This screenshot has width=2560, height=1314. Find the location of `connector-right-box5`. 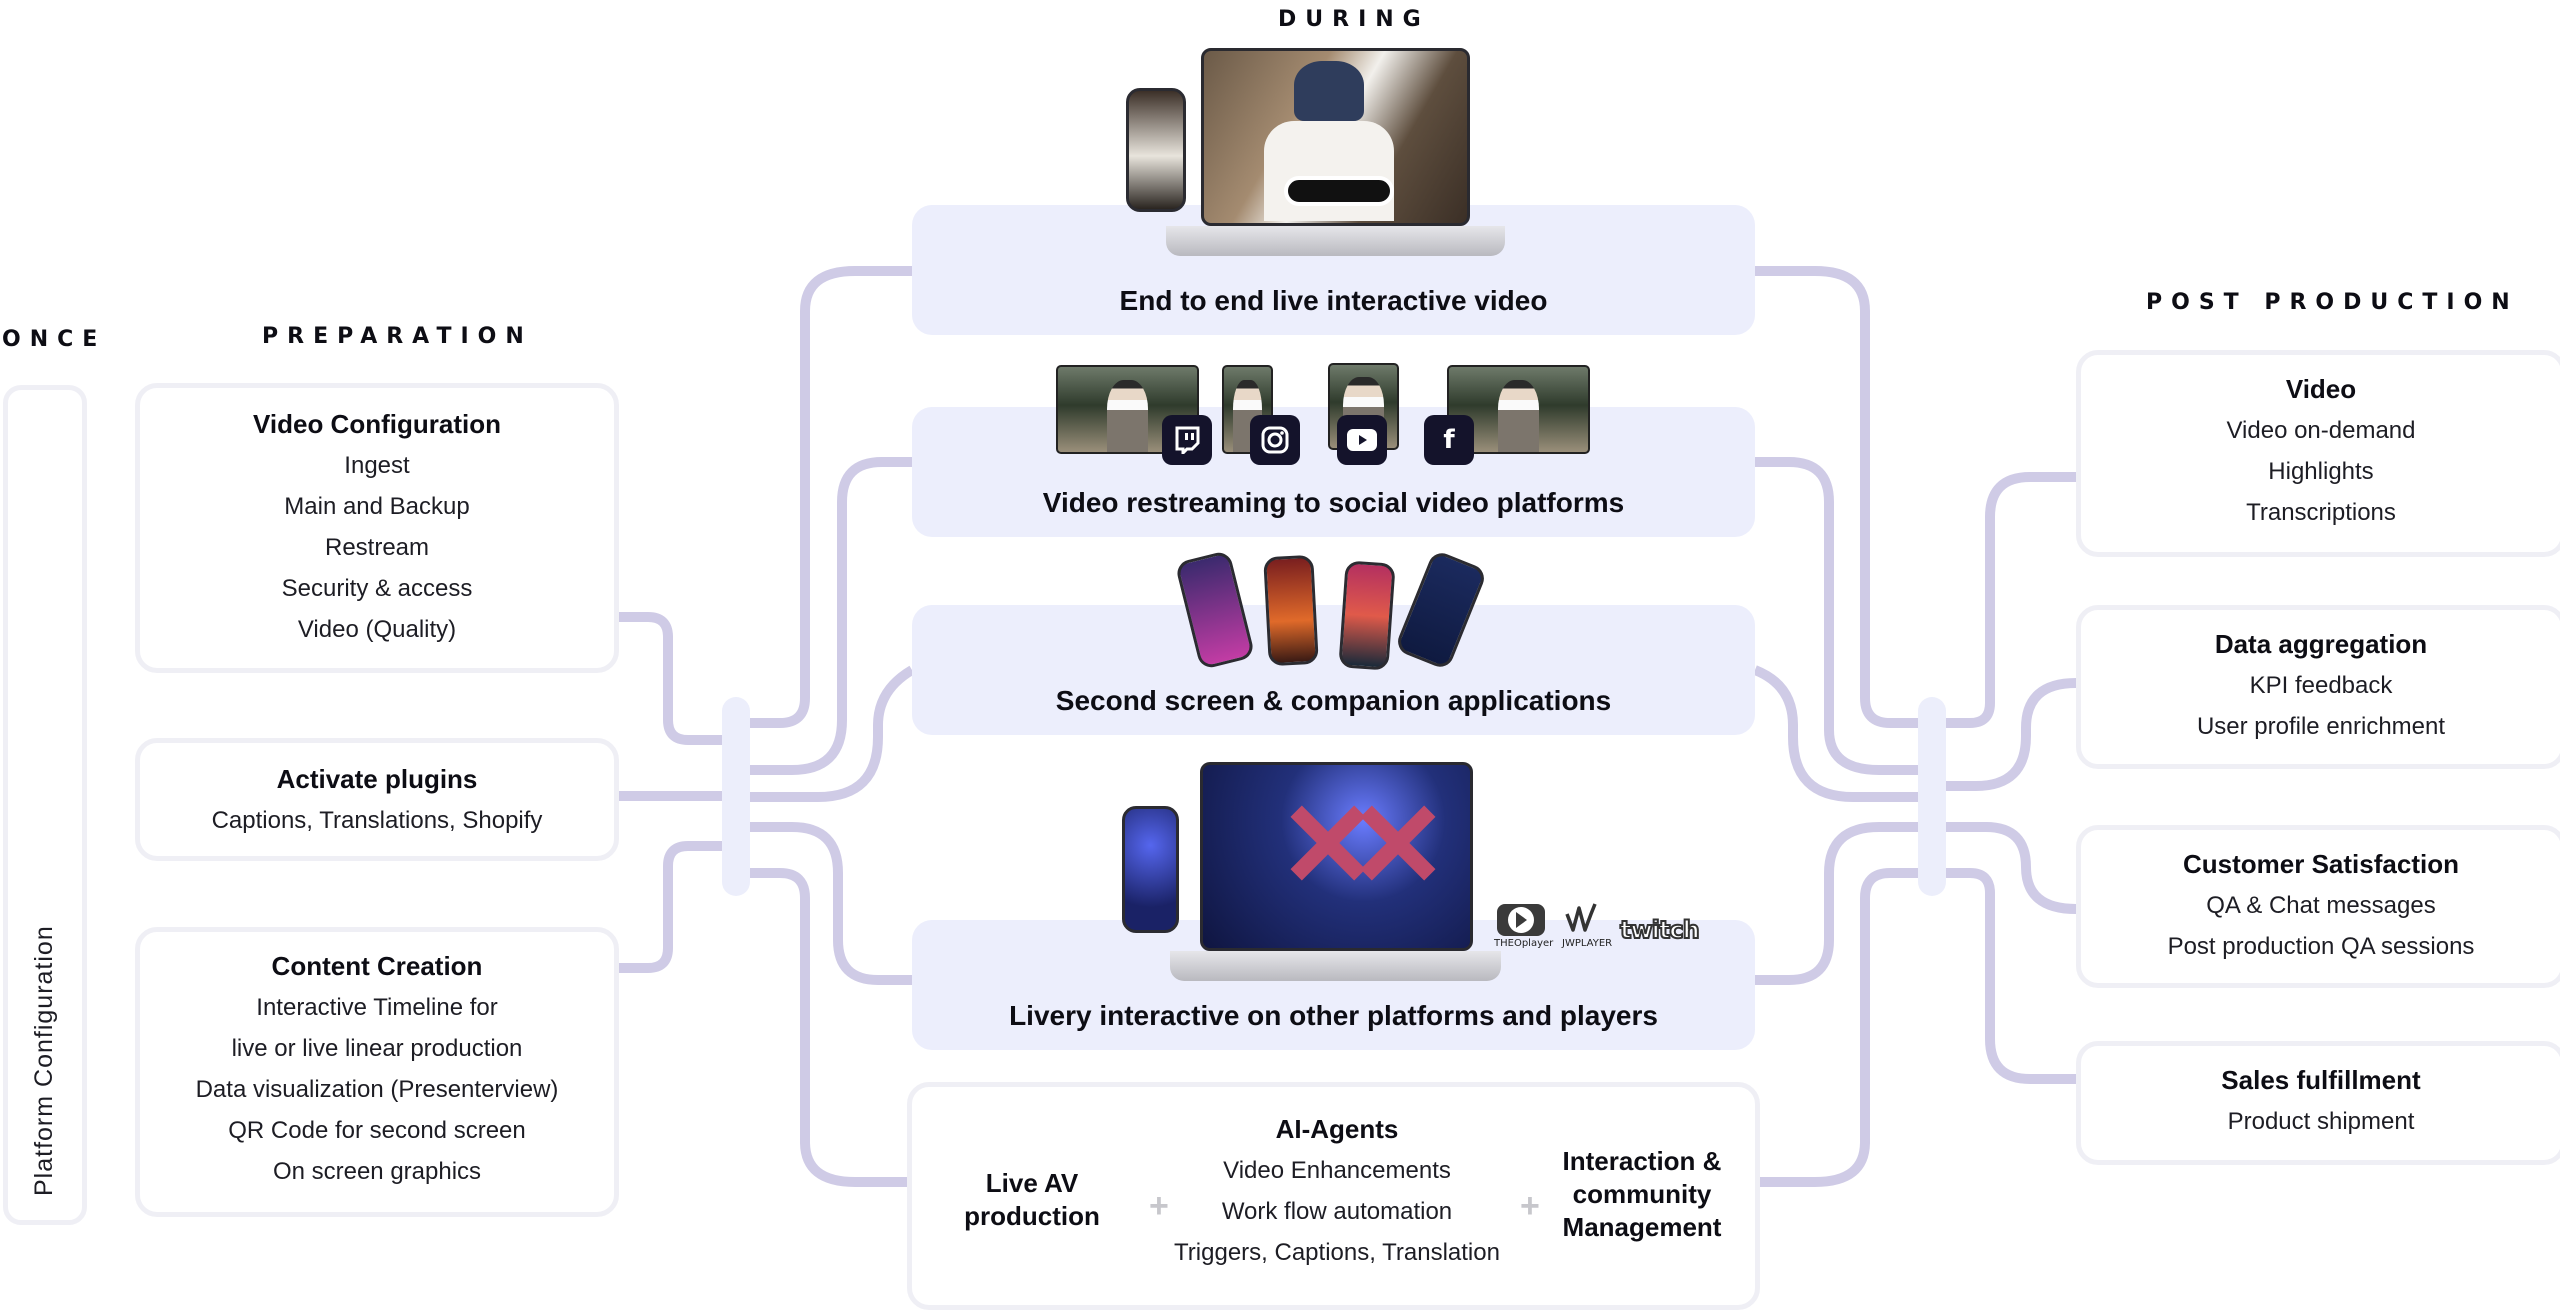

connector-right-box5 is located at coordinates (1839, 1027).